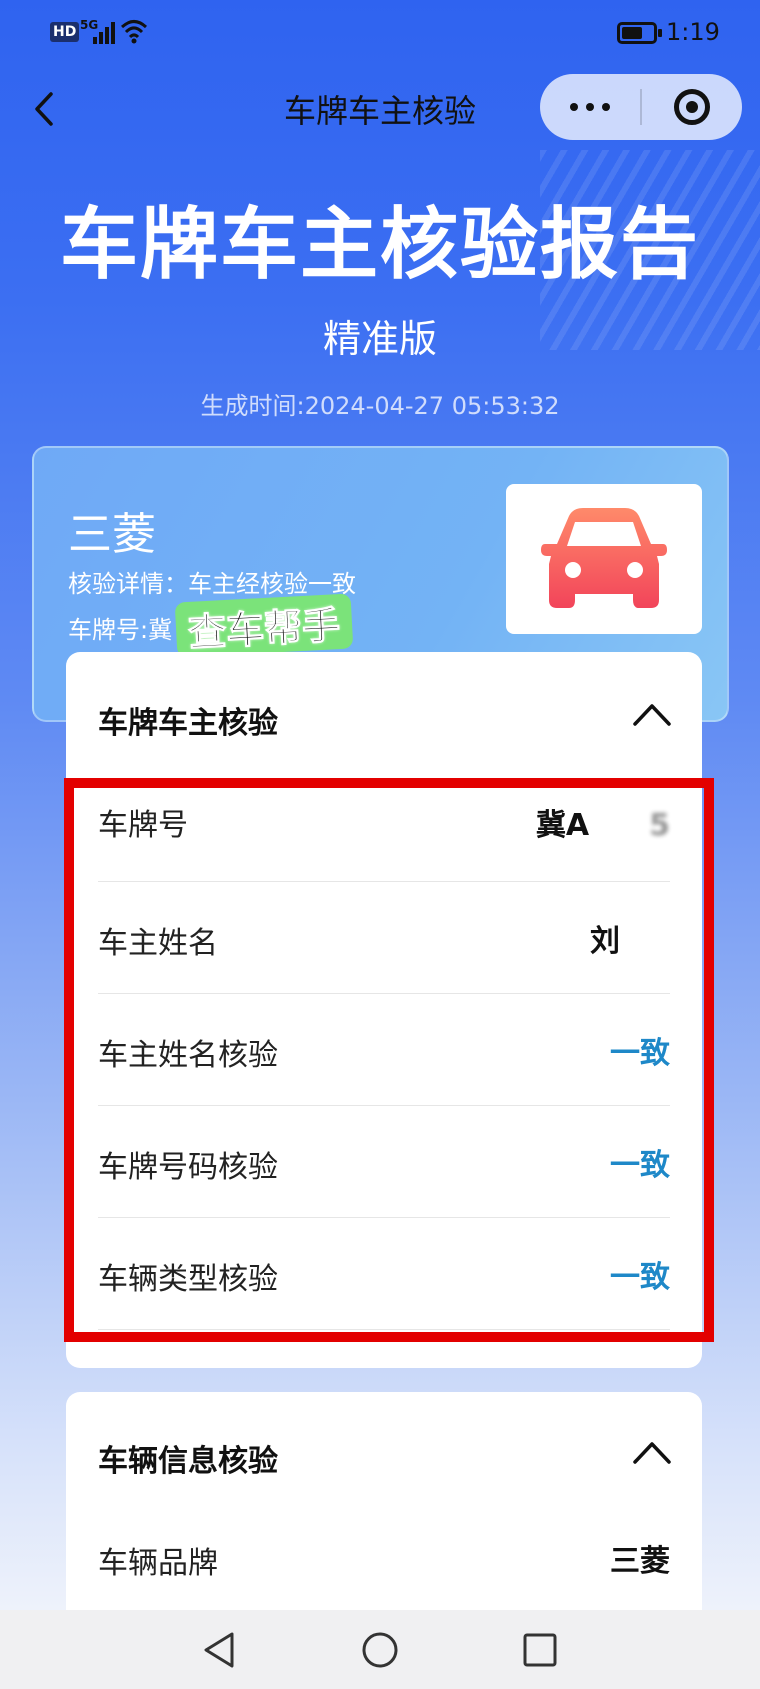 The width and height of the screenshot is (760, 1689). I want to click on square-recents-icon, so click(540, 1650).